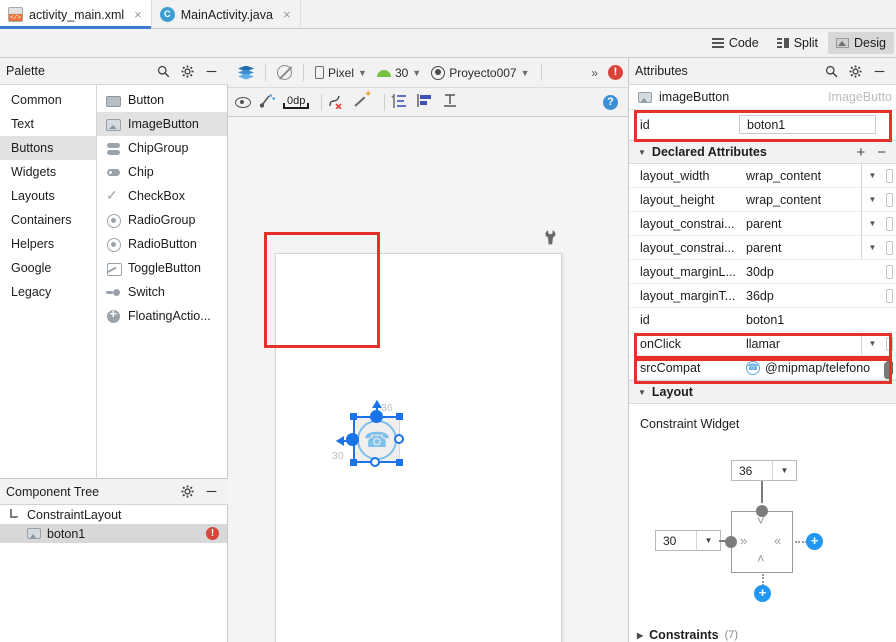 This screenshot has height=642, width=896. Describe the element at coordinates (860, 152) in the screenshot. I see `add-attribute-button: +` at that location.